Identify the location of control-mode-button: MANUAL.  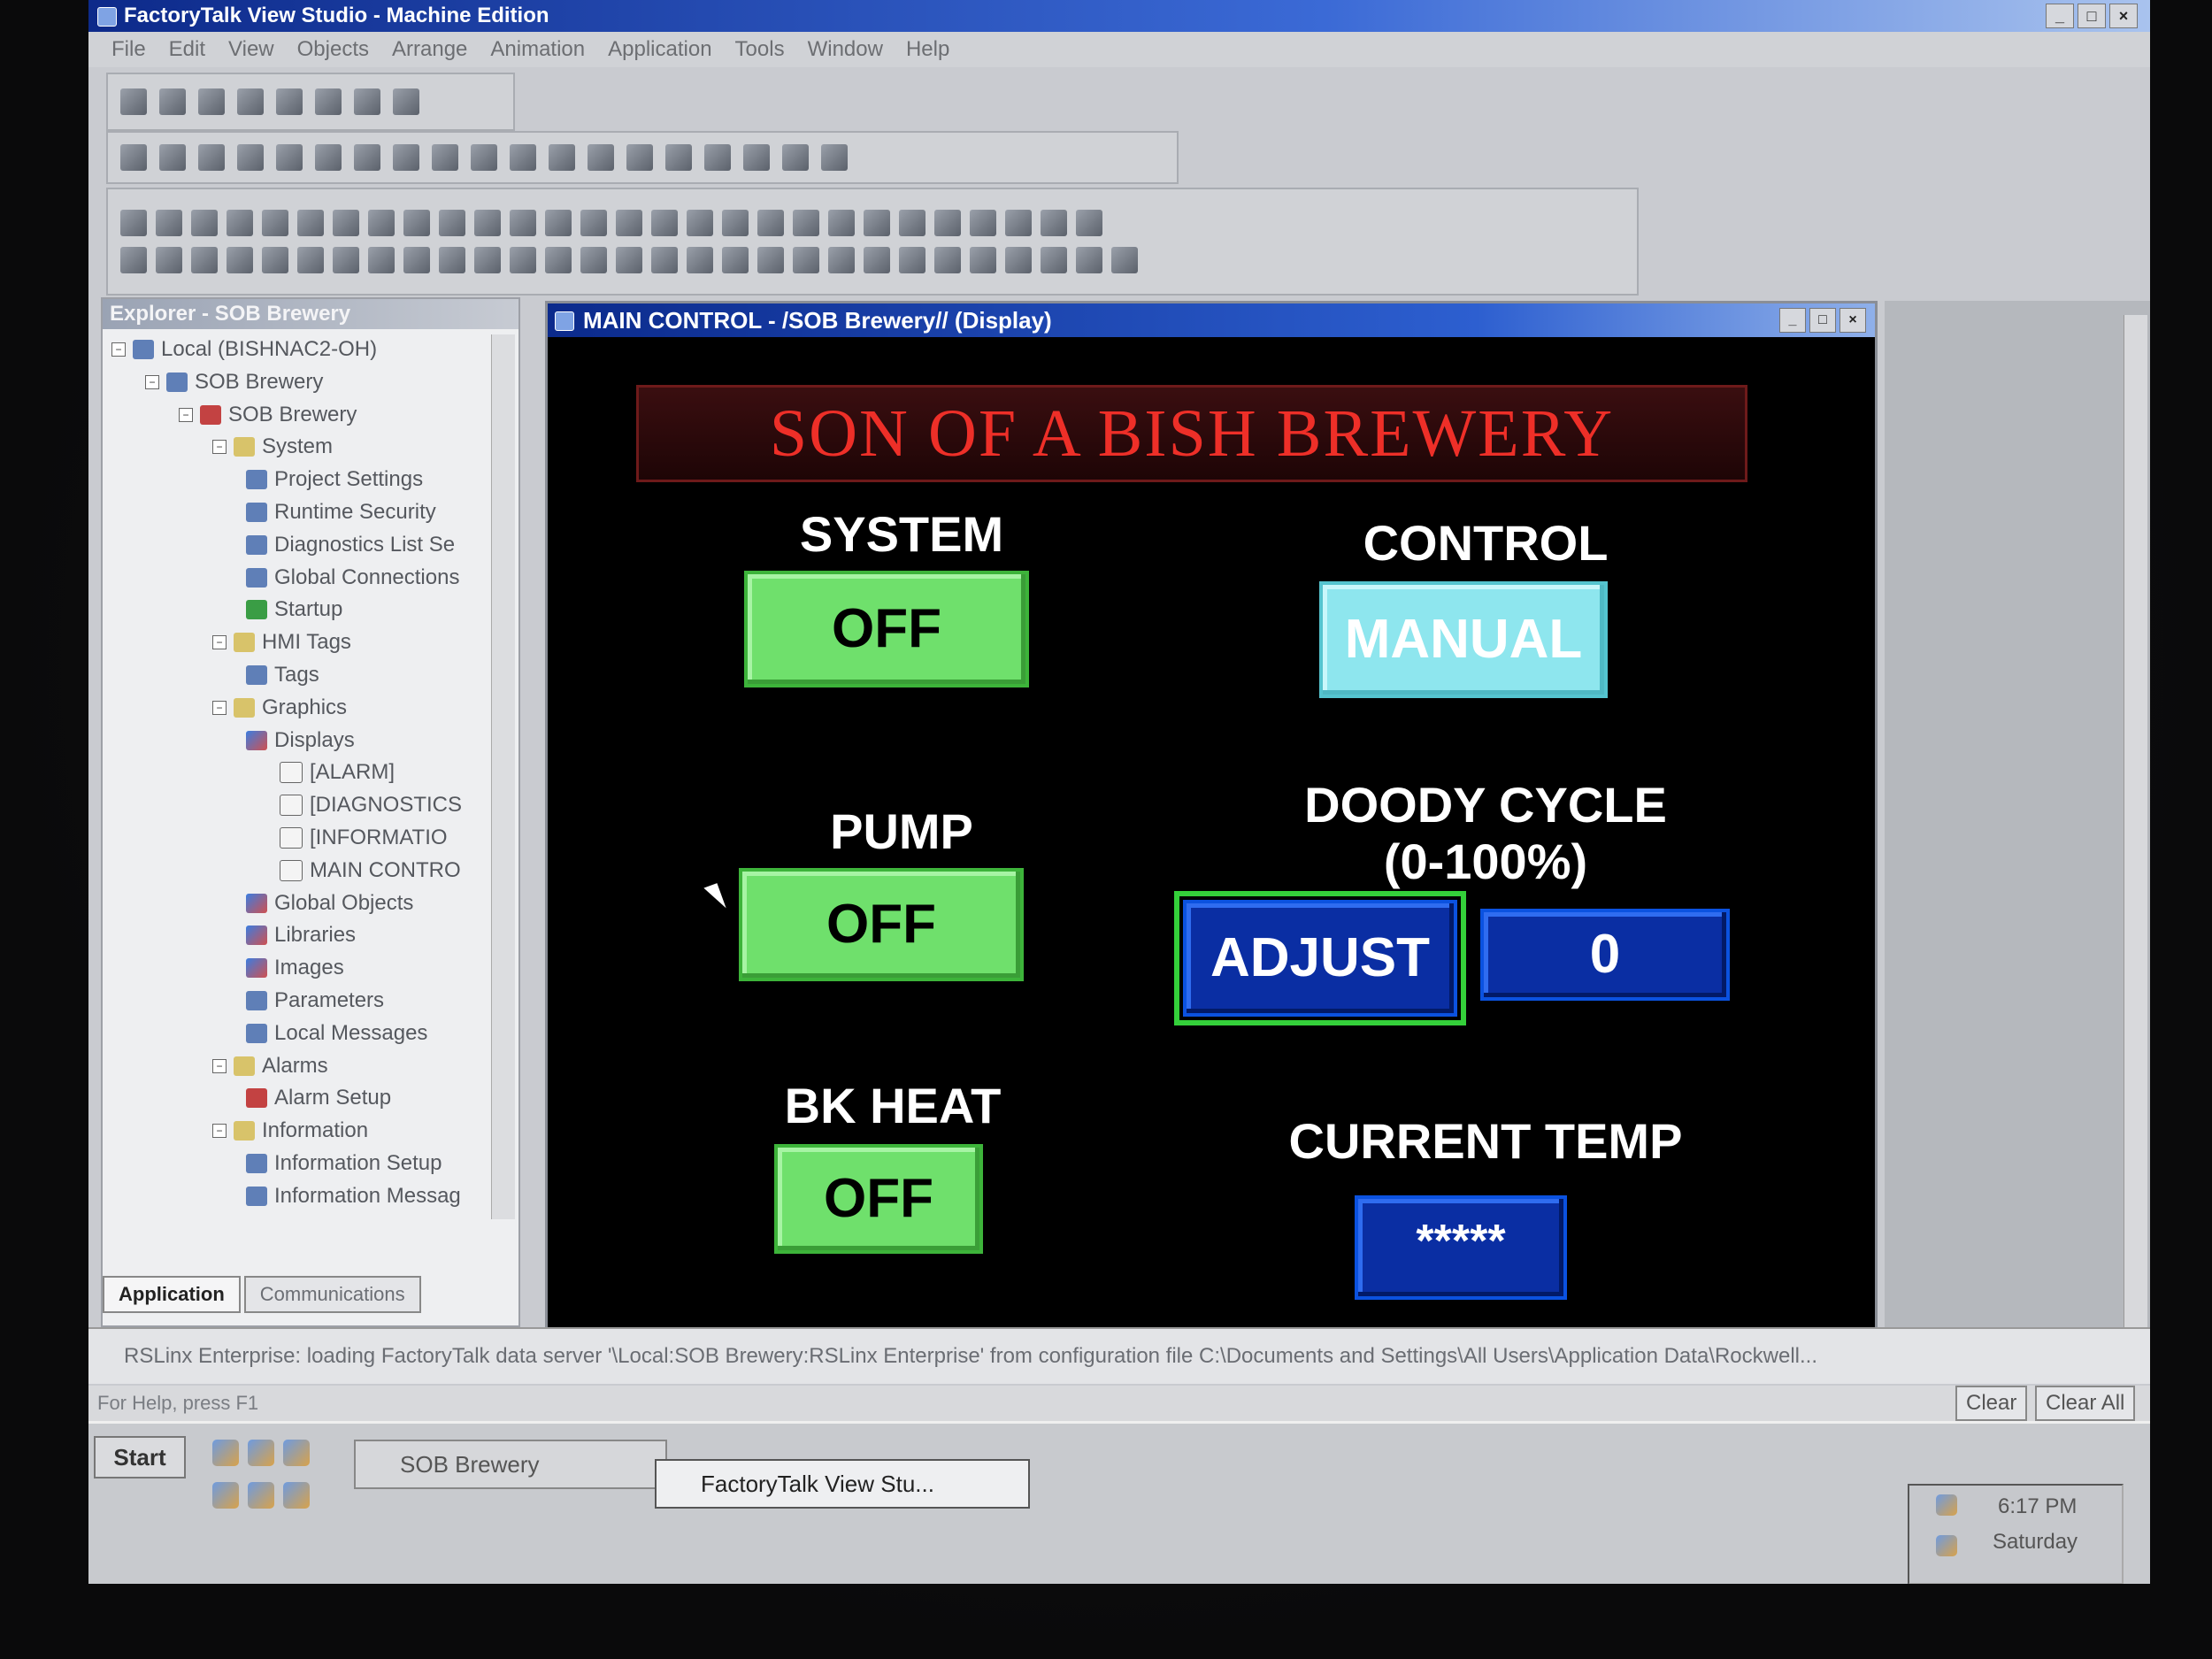
(1464, 640).